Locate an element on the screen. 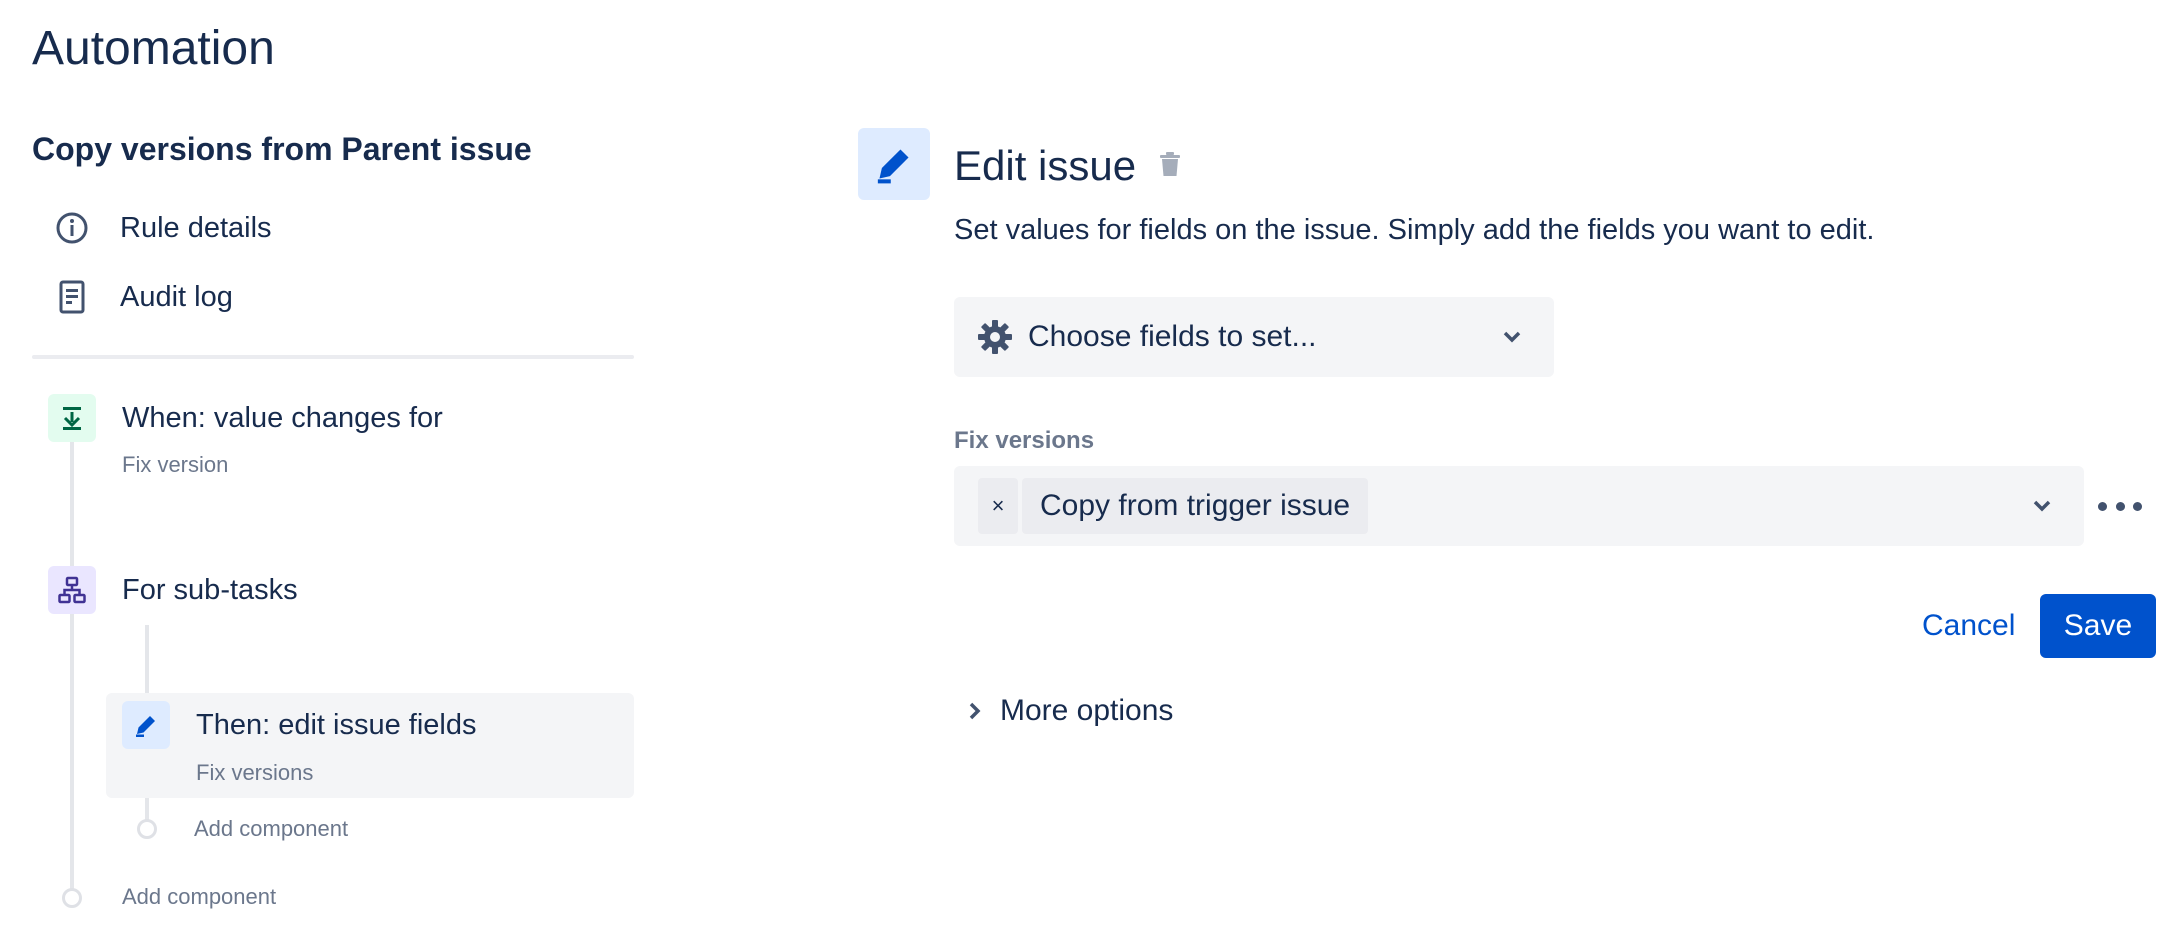 The image size is (2180, 930). nav-audit-log: Audit log is located at coordinates (142, 297).